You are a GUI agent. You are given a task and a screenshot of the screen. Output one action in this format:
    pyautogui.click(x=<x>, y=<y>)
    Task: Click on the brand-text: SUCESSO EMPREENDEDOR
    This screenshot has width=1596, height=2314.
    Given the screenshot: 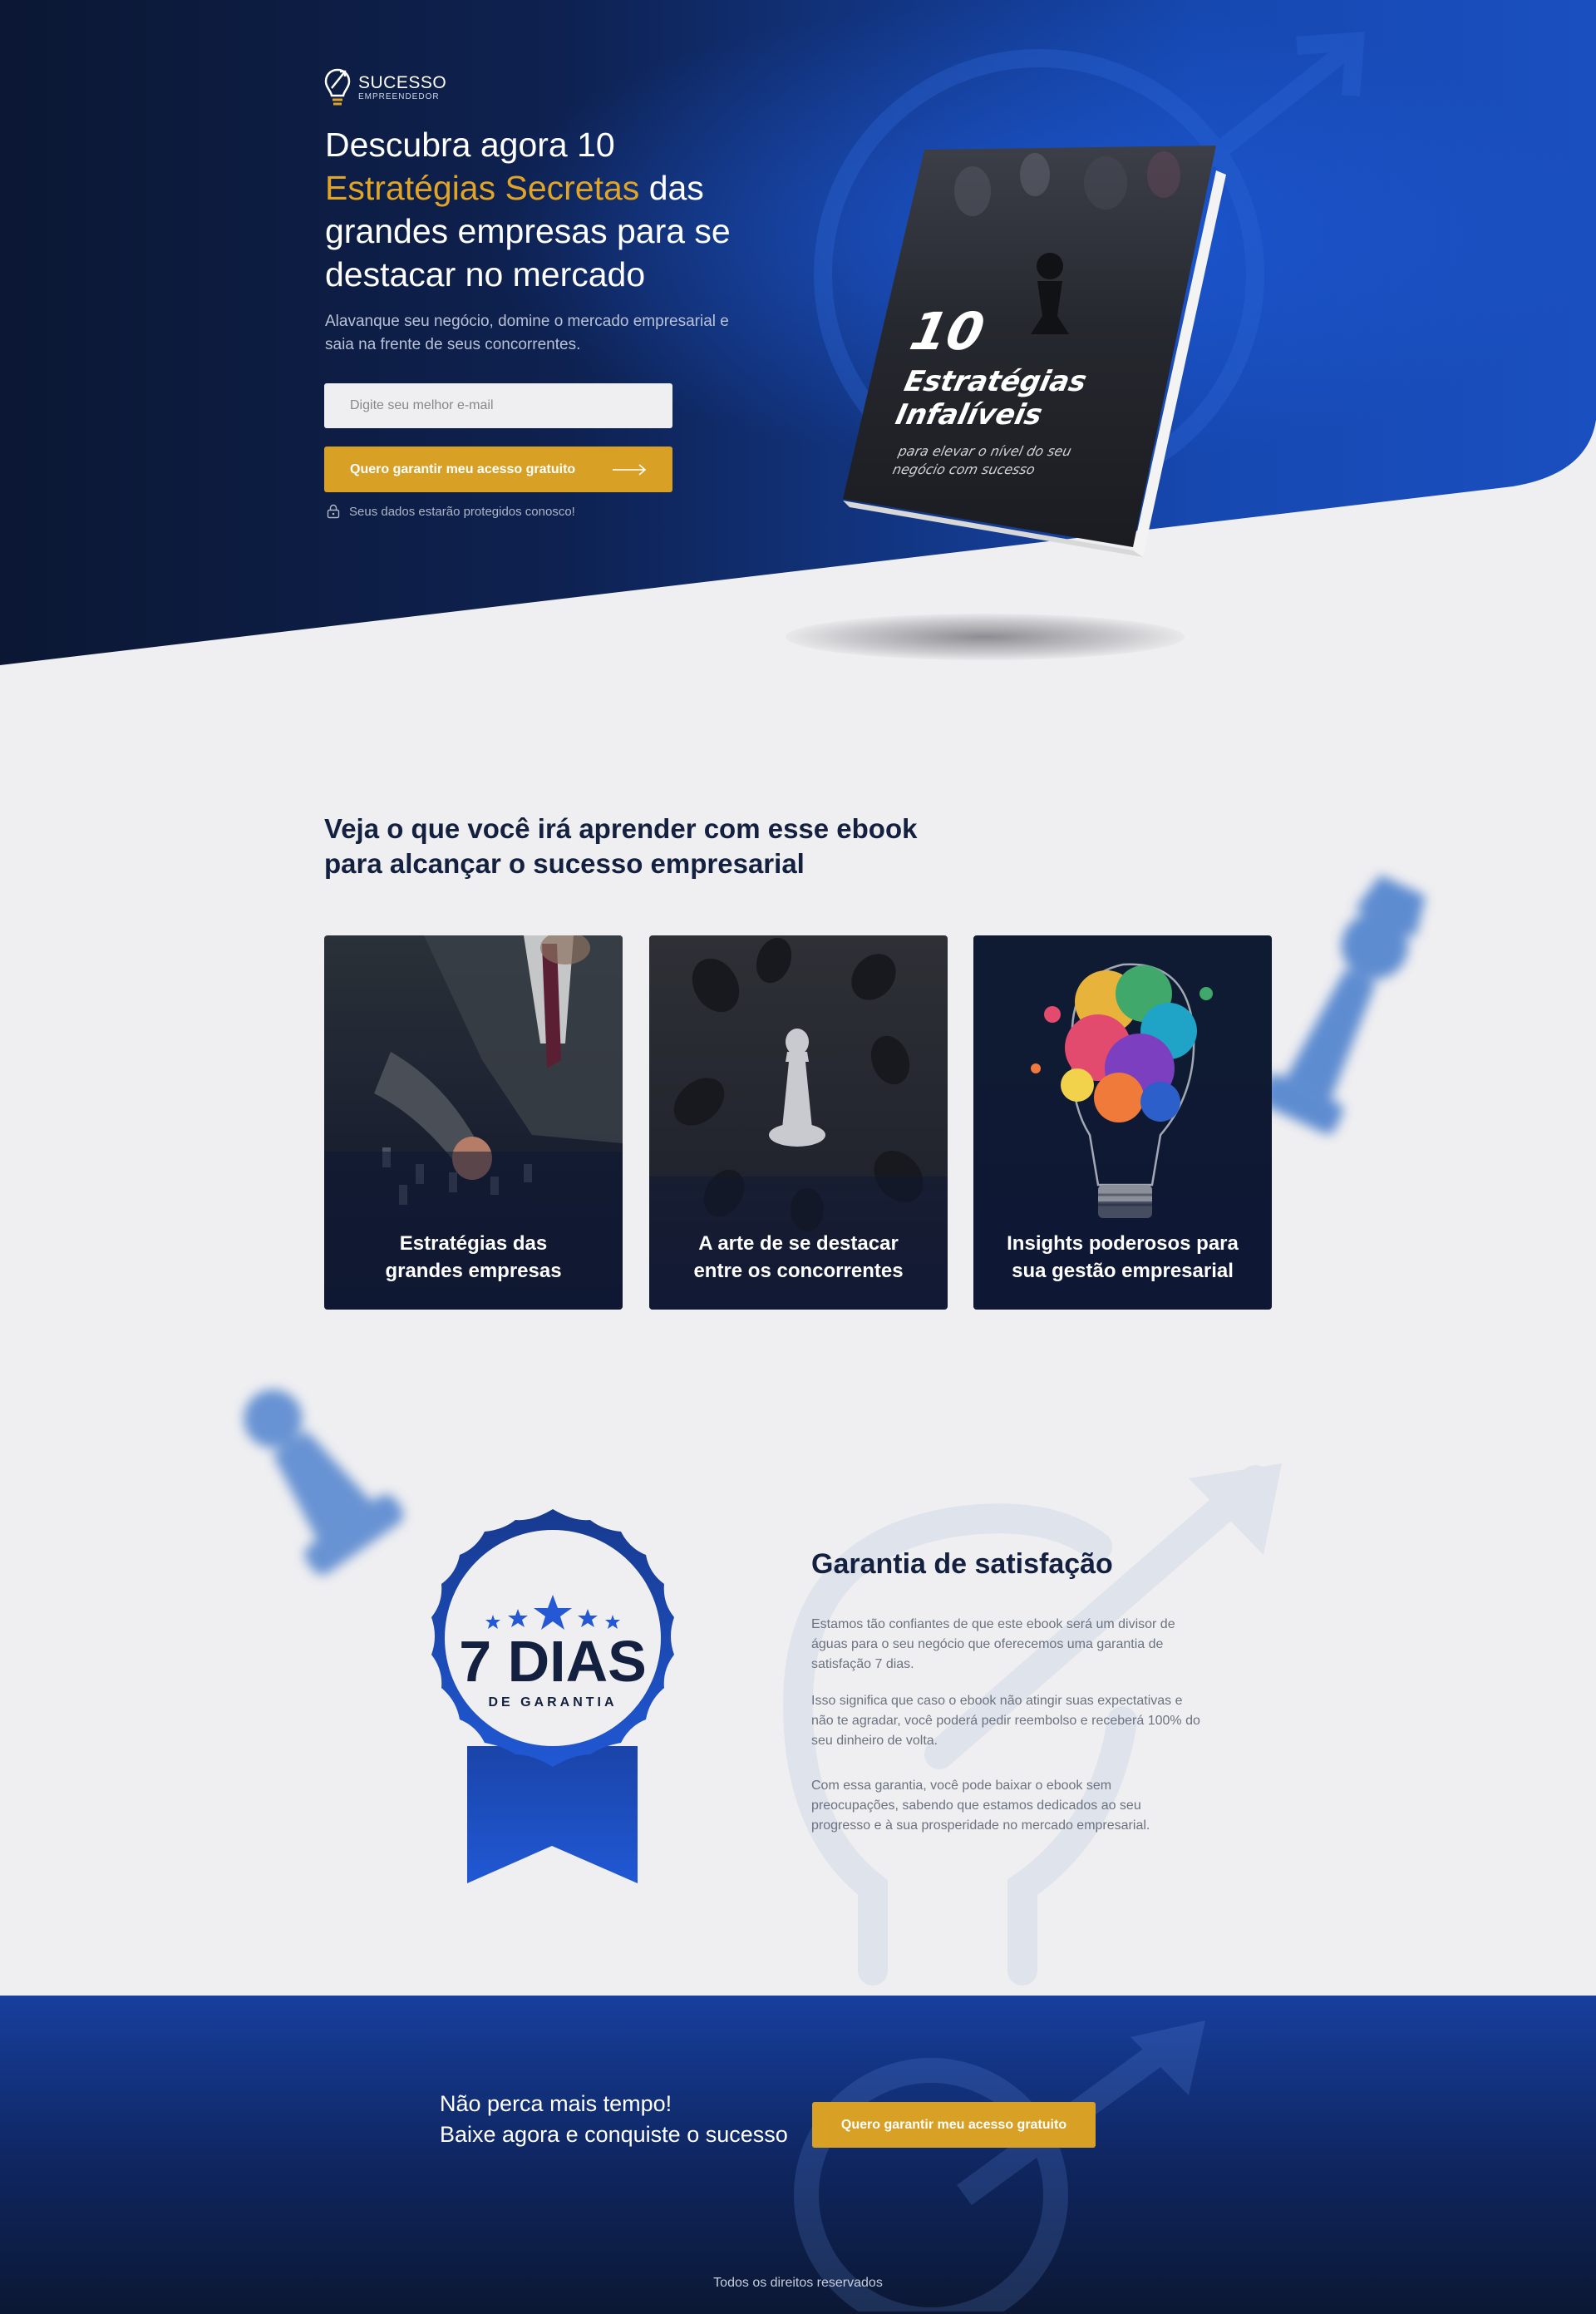 What is the action you would take?
    pyautogui.click(x=402, y=88)
    